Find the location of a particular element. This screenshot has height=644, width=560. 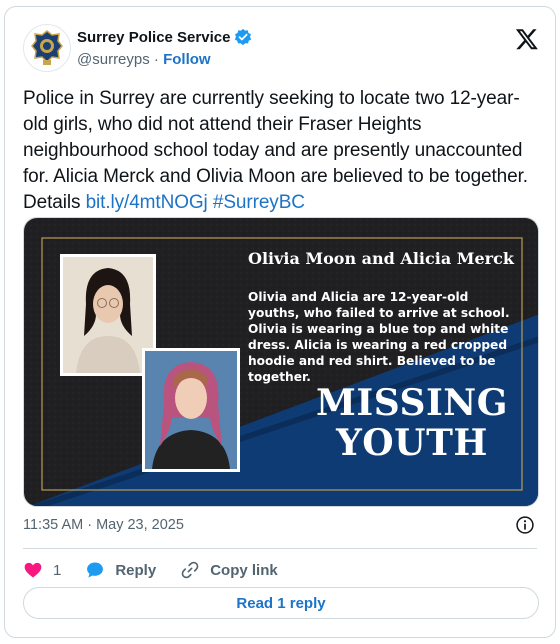

account-name-row: Surrey Police Service is located at coordinates (164, 37).